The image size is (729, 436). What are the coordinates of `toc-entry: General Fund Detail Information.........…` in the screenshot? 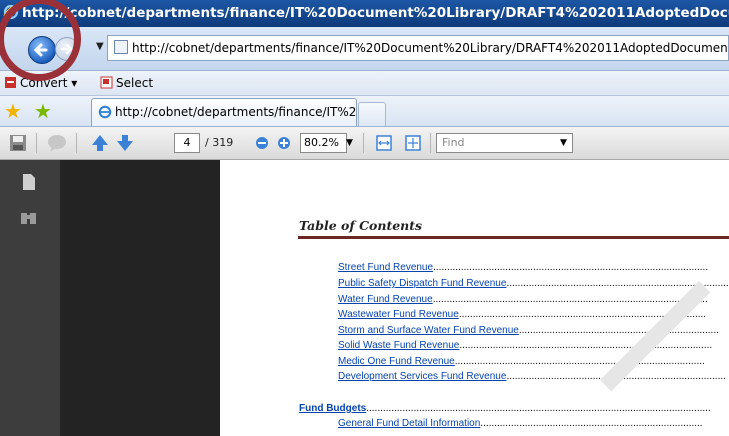 It's located at (520, 423).